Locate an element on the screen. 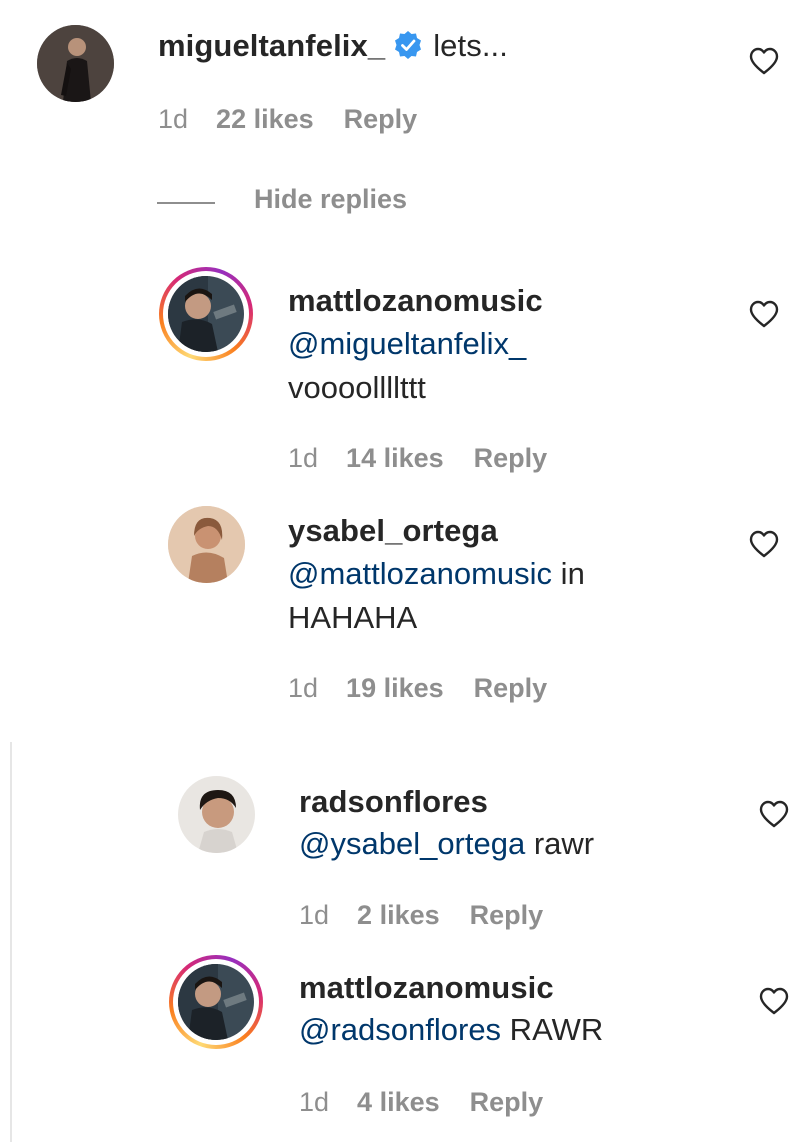  reply-inline-text: RAWR is located at coordinates (552, 1029).